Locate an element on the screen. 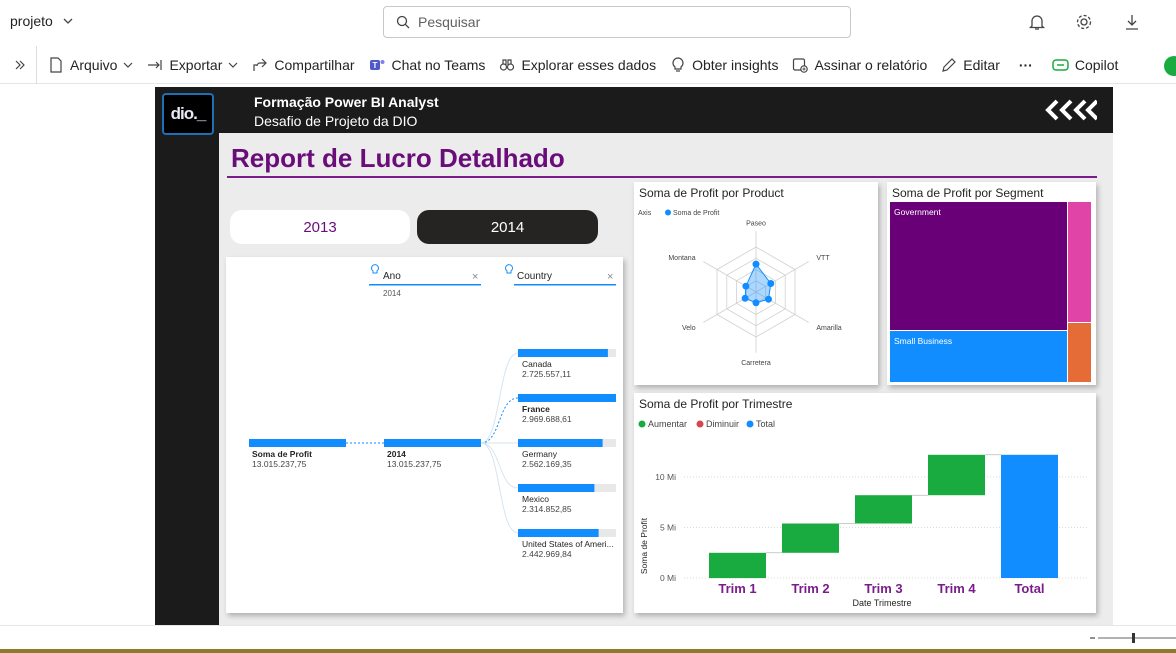 The image size is (1176, 653). country-value: 2.314.852,85 is located at coordinates (547, 509).